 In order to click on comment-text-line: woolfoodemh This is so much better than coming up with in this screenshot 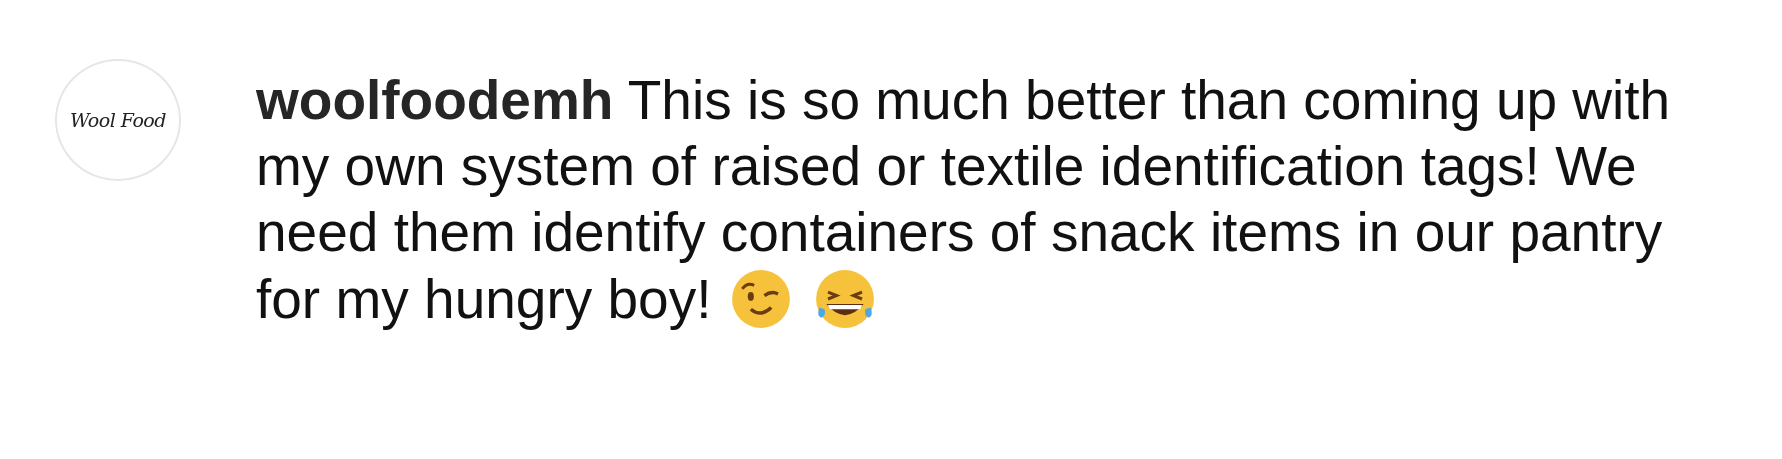, I will do `click(963, 100)`.